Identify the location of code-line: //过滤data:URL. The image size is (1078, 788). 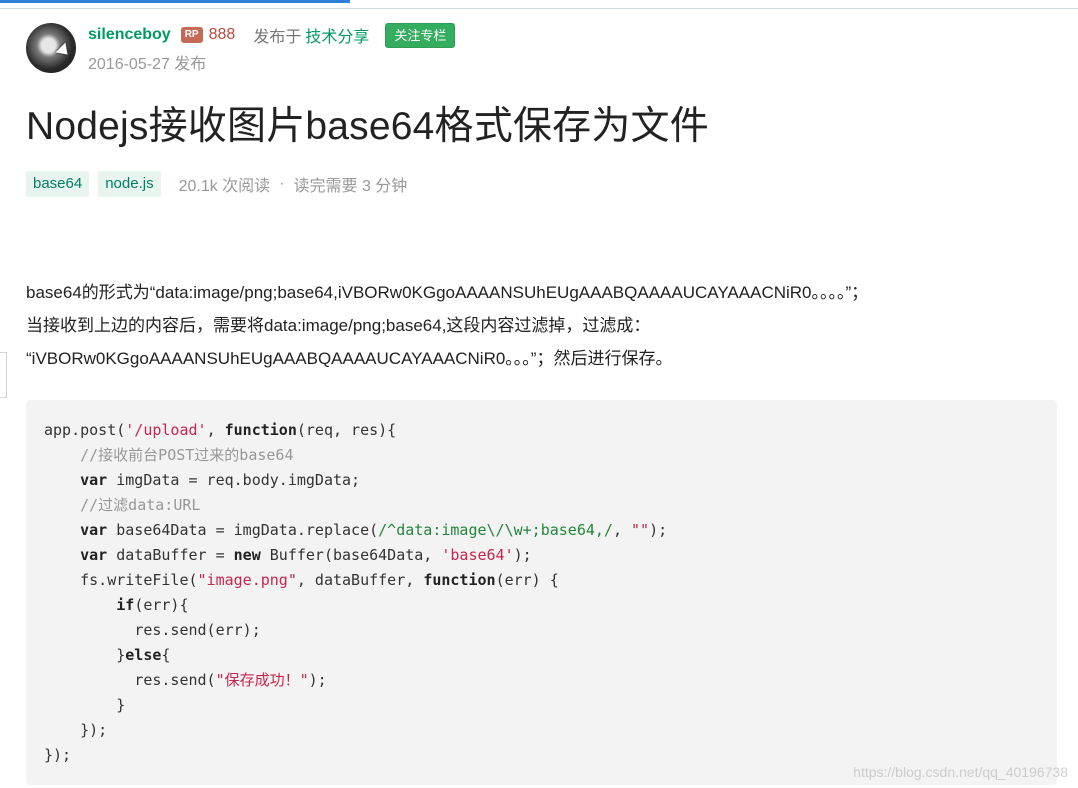
(550, 505).